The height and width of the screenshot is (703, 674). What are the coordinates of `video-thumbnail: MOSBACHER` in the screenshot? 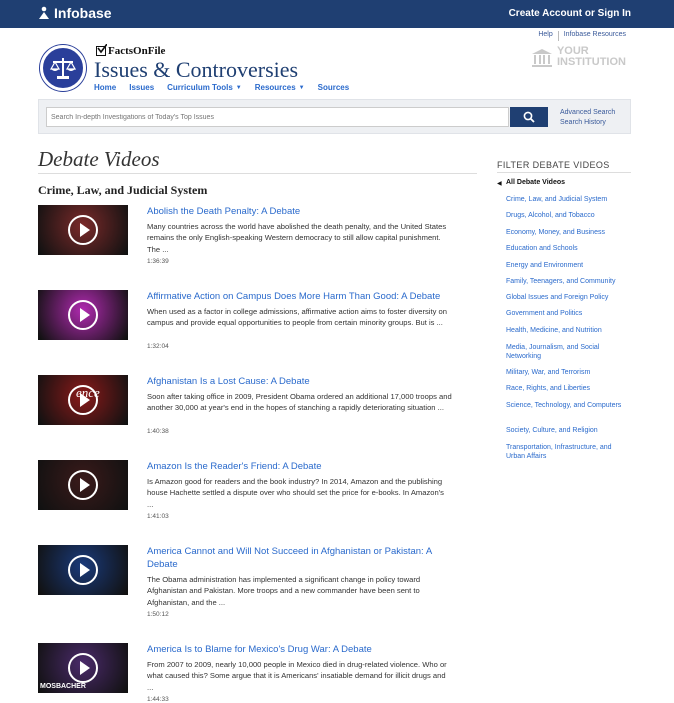 It's located at (83, 668).